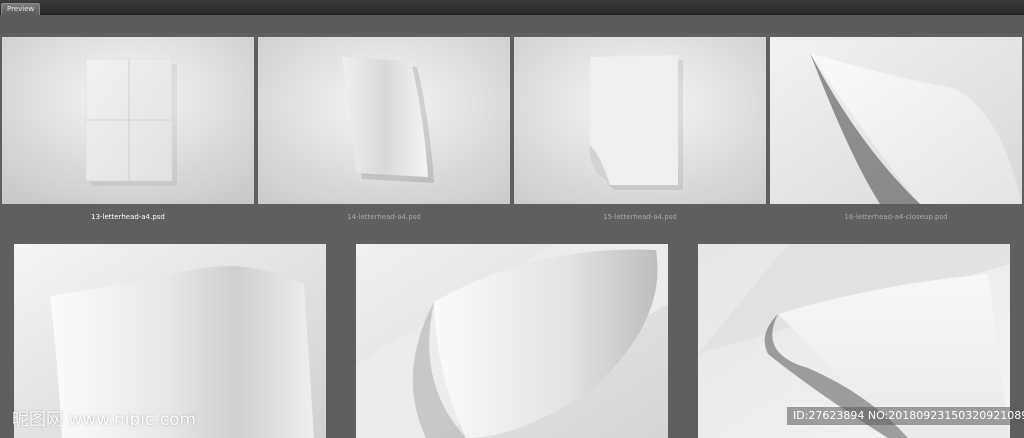 Image resolution: width=1024 pixels, height=438 pixels. Describe the element at coordinates (104, 420) in the screenshot. I see `site-watermark: 昵图网 www.nipic.com` at that location.